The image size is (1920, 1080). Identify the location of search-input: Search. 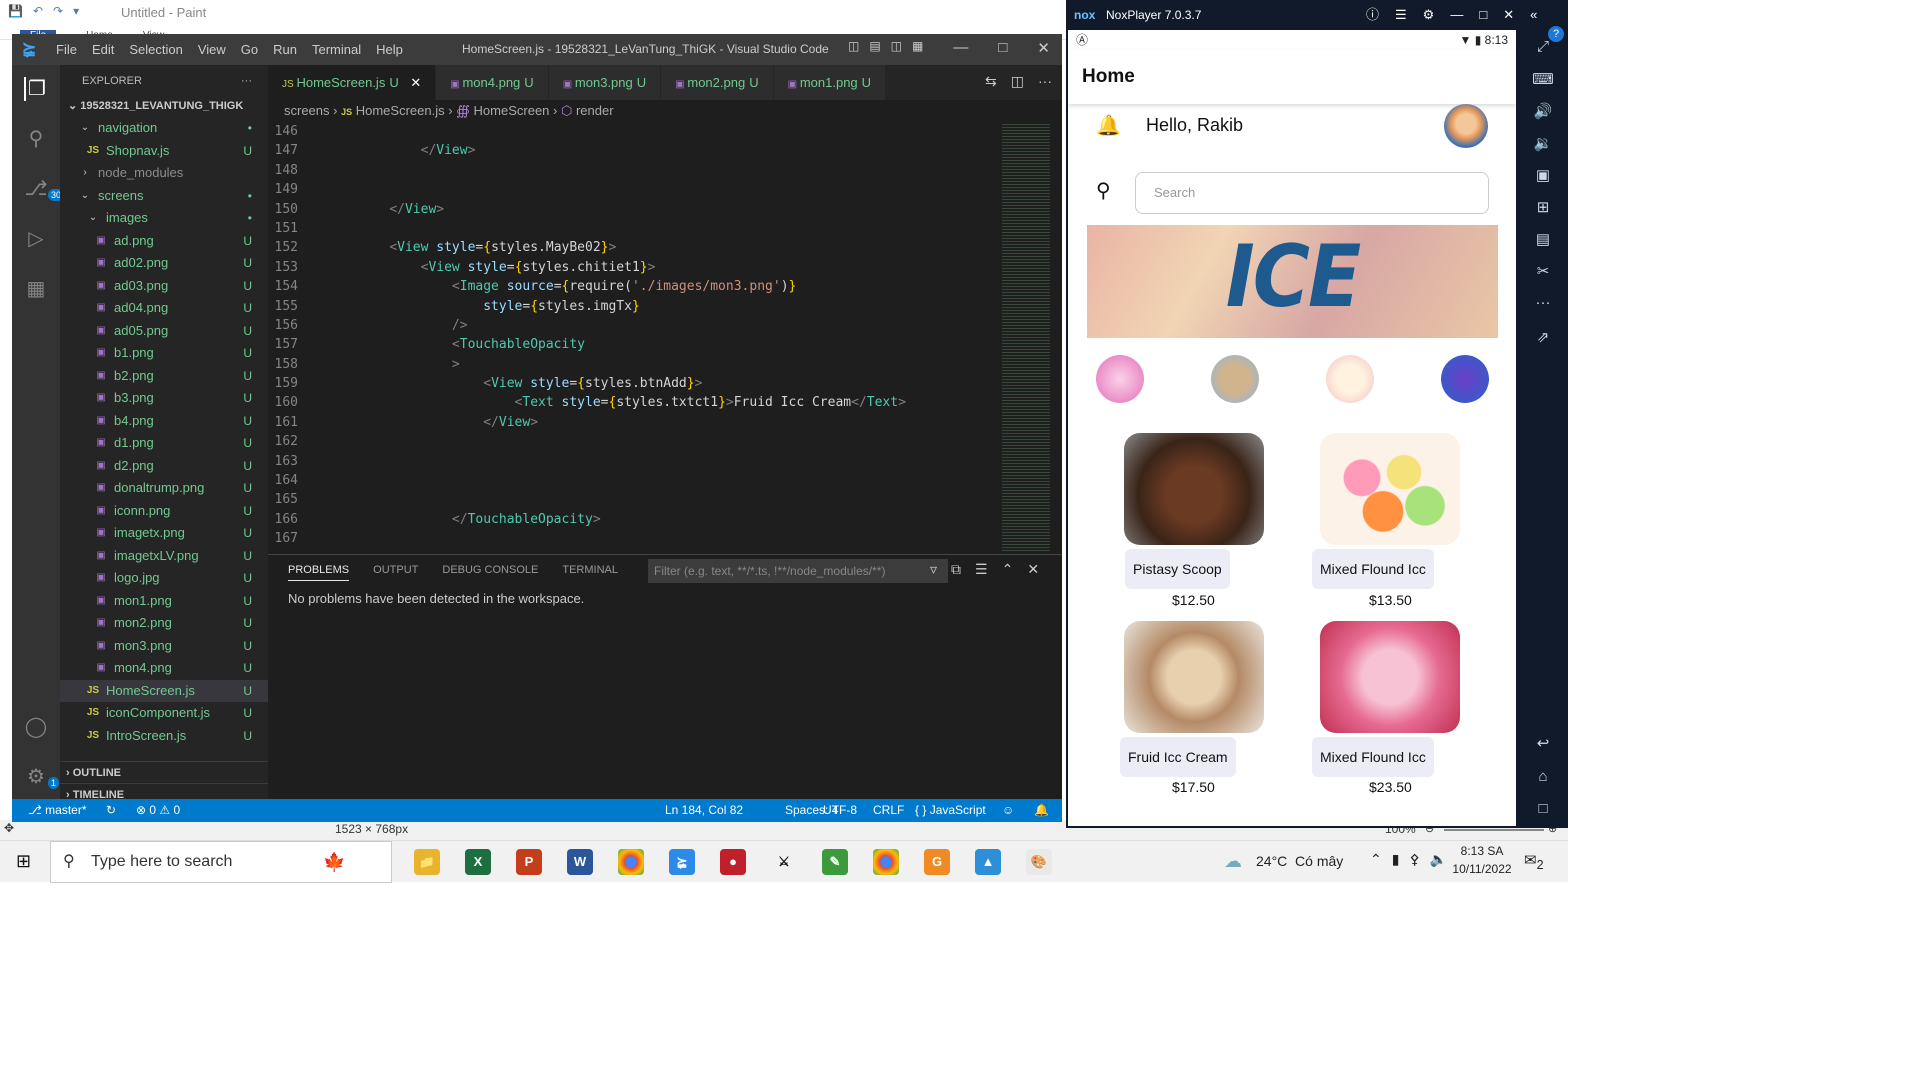
(1312, 193).